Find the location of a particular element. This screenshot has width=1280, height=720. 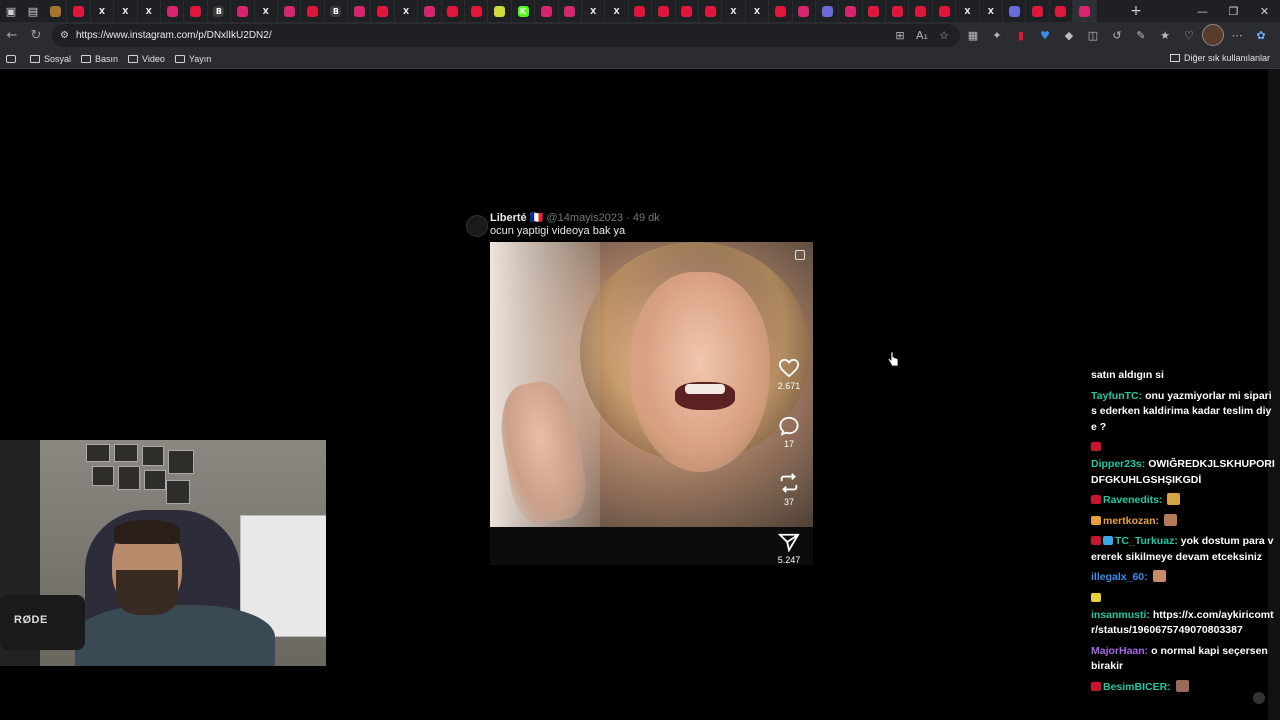

video-player is located at coordinates (651, 384).